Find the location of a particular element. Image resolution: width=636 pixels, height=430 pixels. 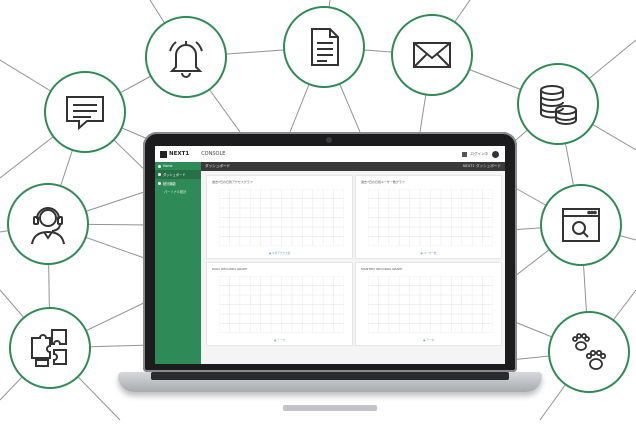

paw-prints-icon is located at coordinates (589, 351).